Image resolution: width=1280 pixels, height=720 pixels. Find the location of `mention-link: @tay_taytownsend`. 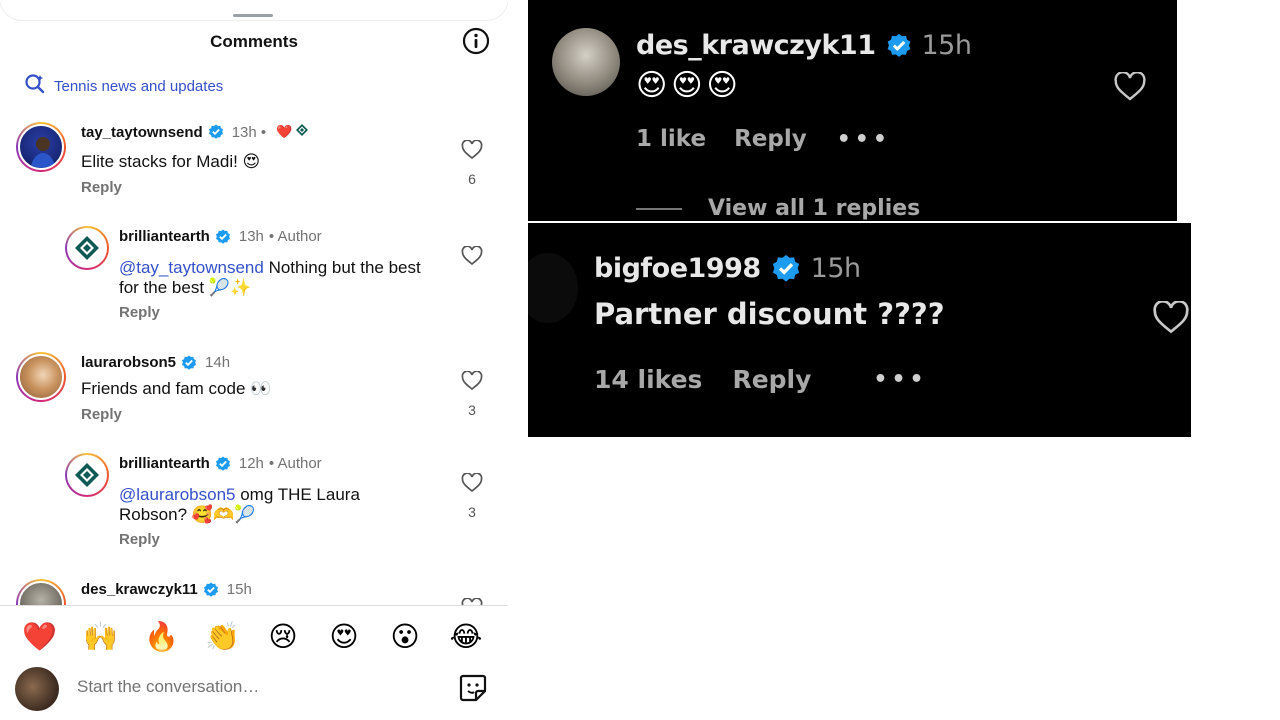

mention-link: @tay_taytownsend is located at coordinates (191, 267).